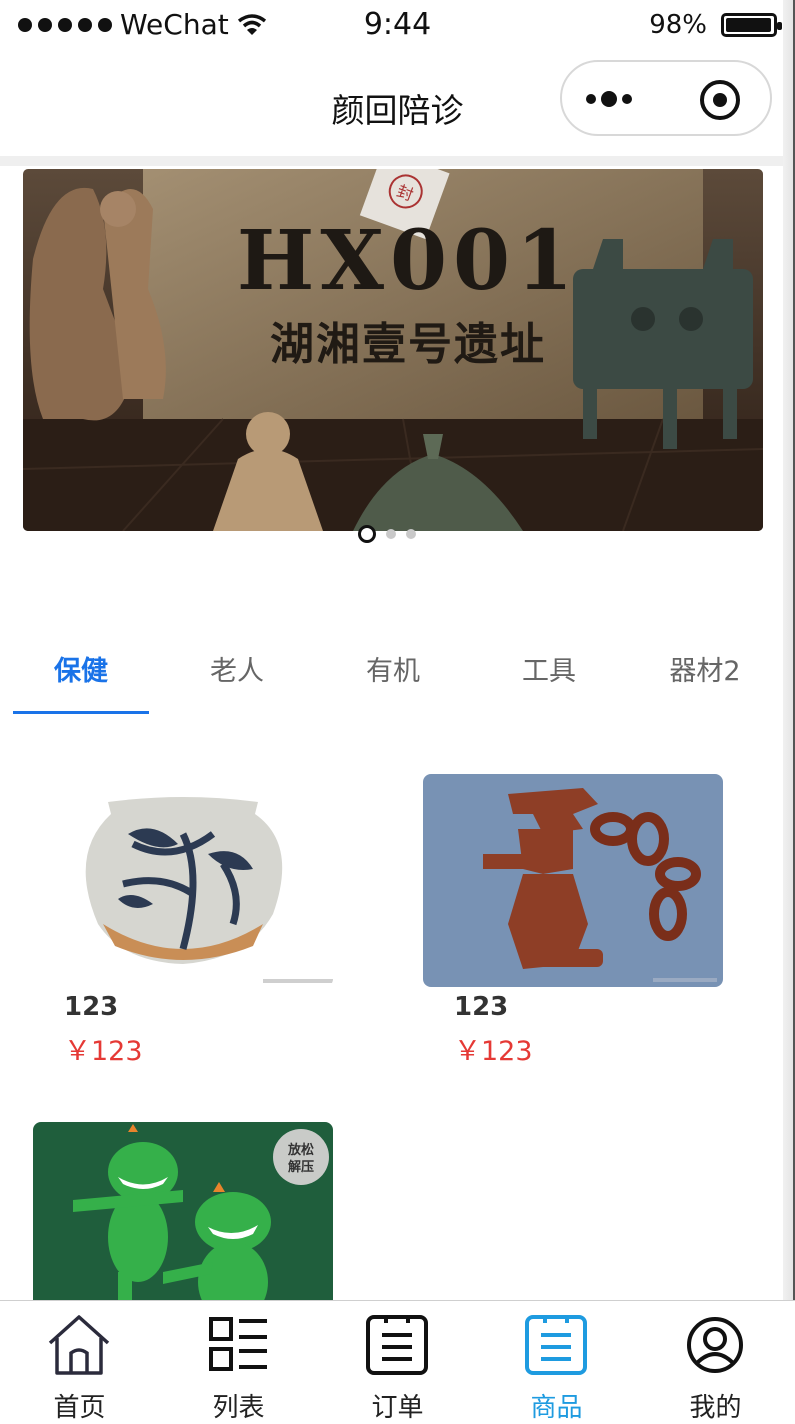 This screenshot has height=1424, width=795. I want to click on more-menu-icon, so click(616, 99).